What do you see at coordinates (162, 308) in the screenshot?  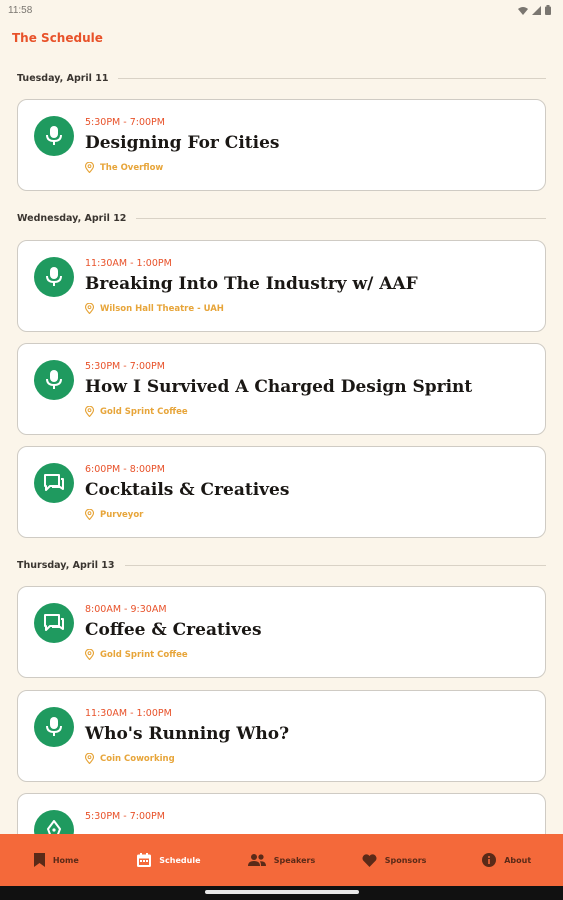 I see `location-label: Wilson Hall Theatre - UAH` at bounding box center [162, 308].